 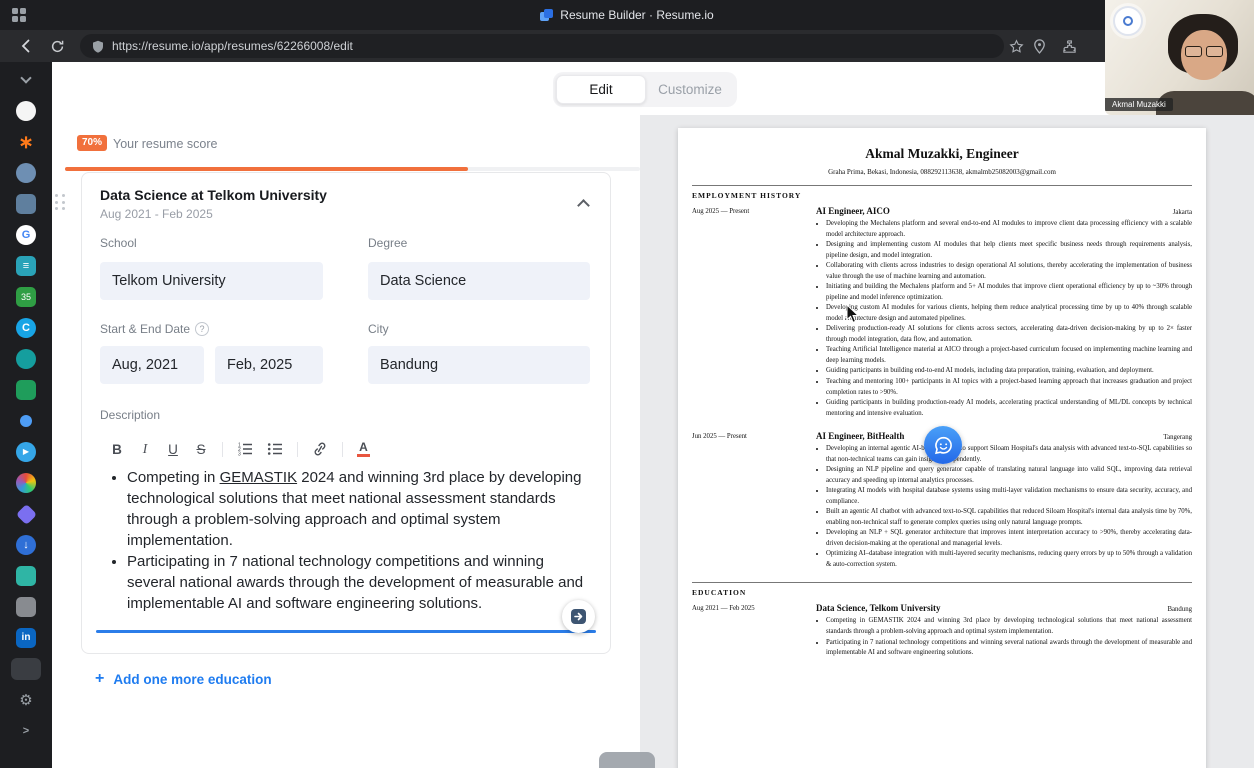 I want to click on chevron-down-icon, so click(x=26, y=80).